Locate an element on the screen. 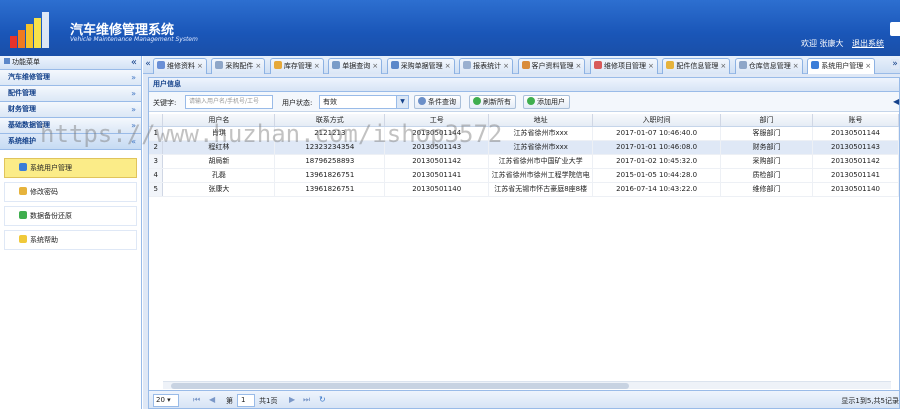  cell-hire-date: 2016-07-14 10:43:22.0 is located at coordinates (657, 189).